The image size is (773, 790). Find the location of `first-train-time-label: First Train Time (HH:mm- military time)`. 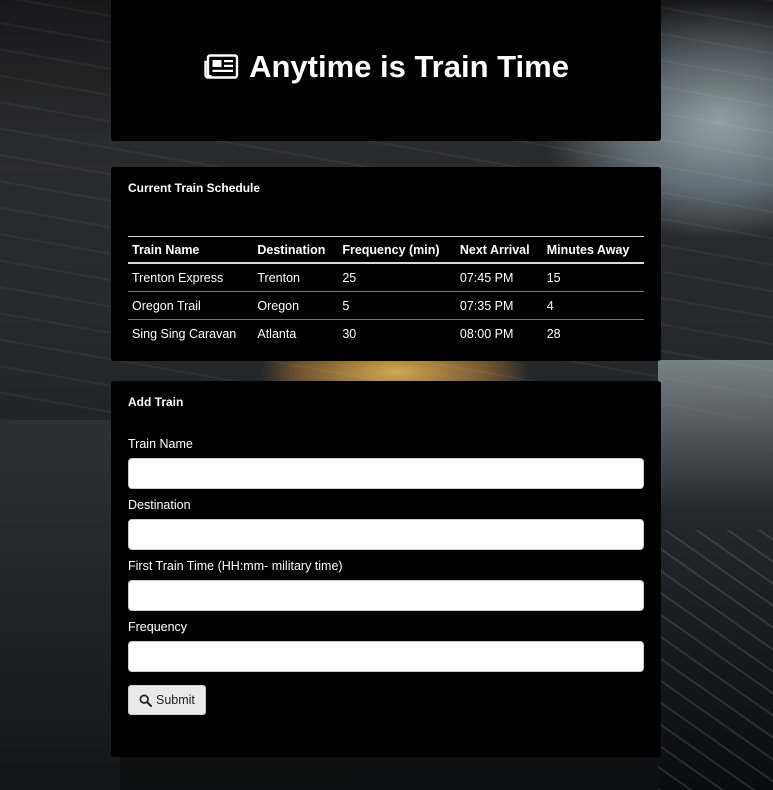

first-train-time-label: First Train Time (HH:mm- military time) is located at coordinates (235, 566).